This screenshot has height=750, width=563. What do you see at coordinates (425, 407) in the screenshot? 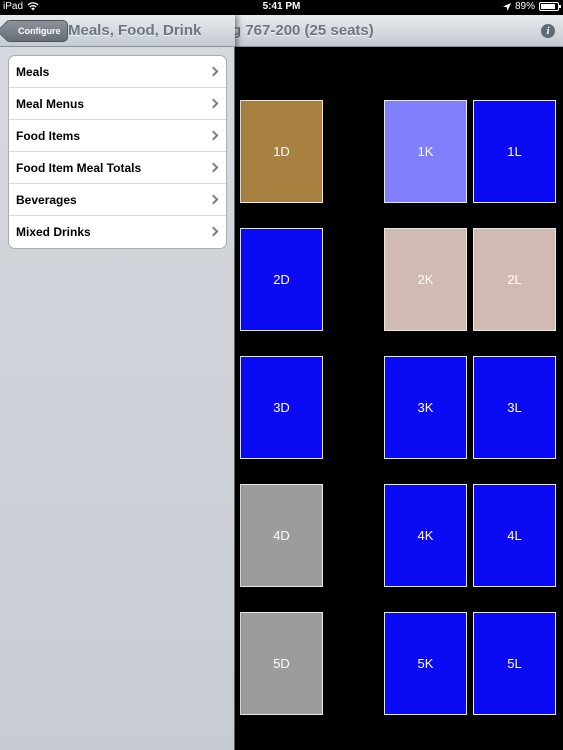
I see `seat-3k: 3K` at bounding box center [425, 407].